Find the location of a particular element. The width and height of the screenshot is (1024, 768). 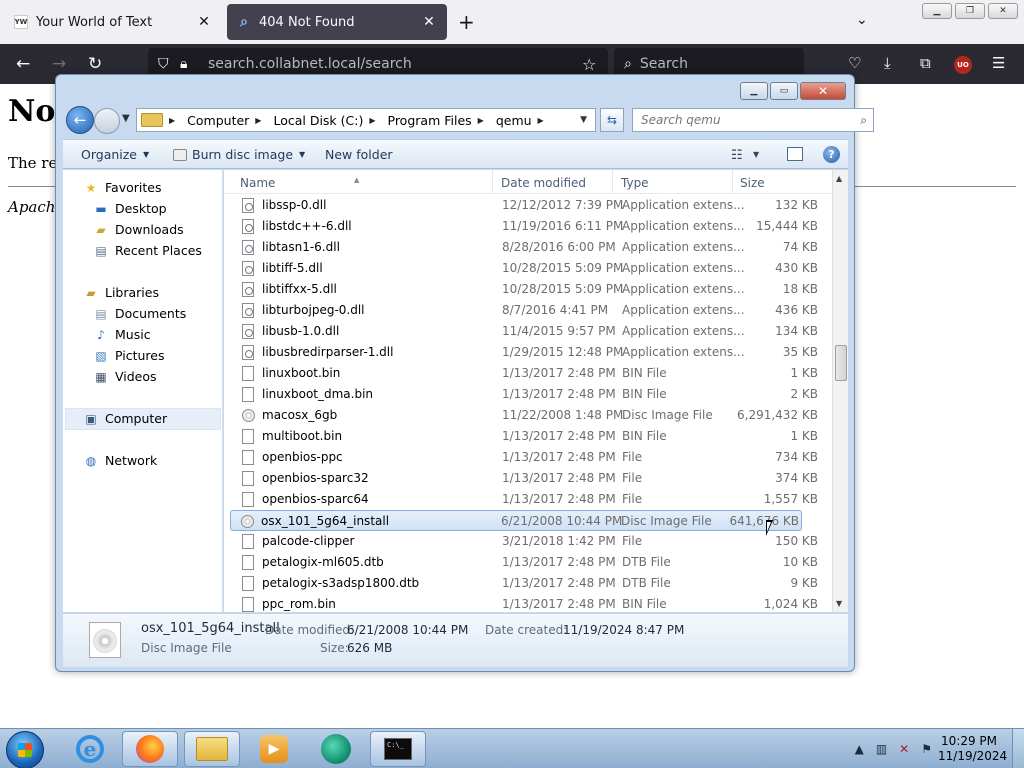

chevron-down-icon: ⌄ is located at coordinates (862, 20).